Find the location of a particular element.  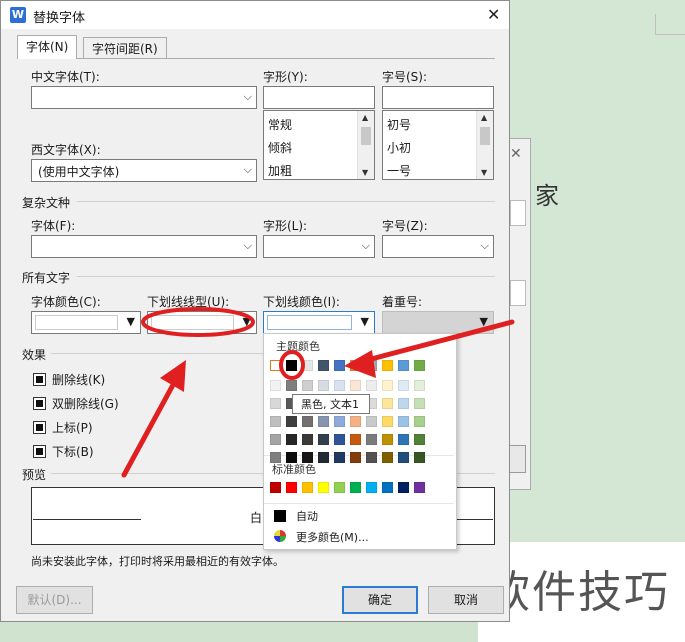

chinese-font-select: ⌵ is located at coordinates (144, 97).